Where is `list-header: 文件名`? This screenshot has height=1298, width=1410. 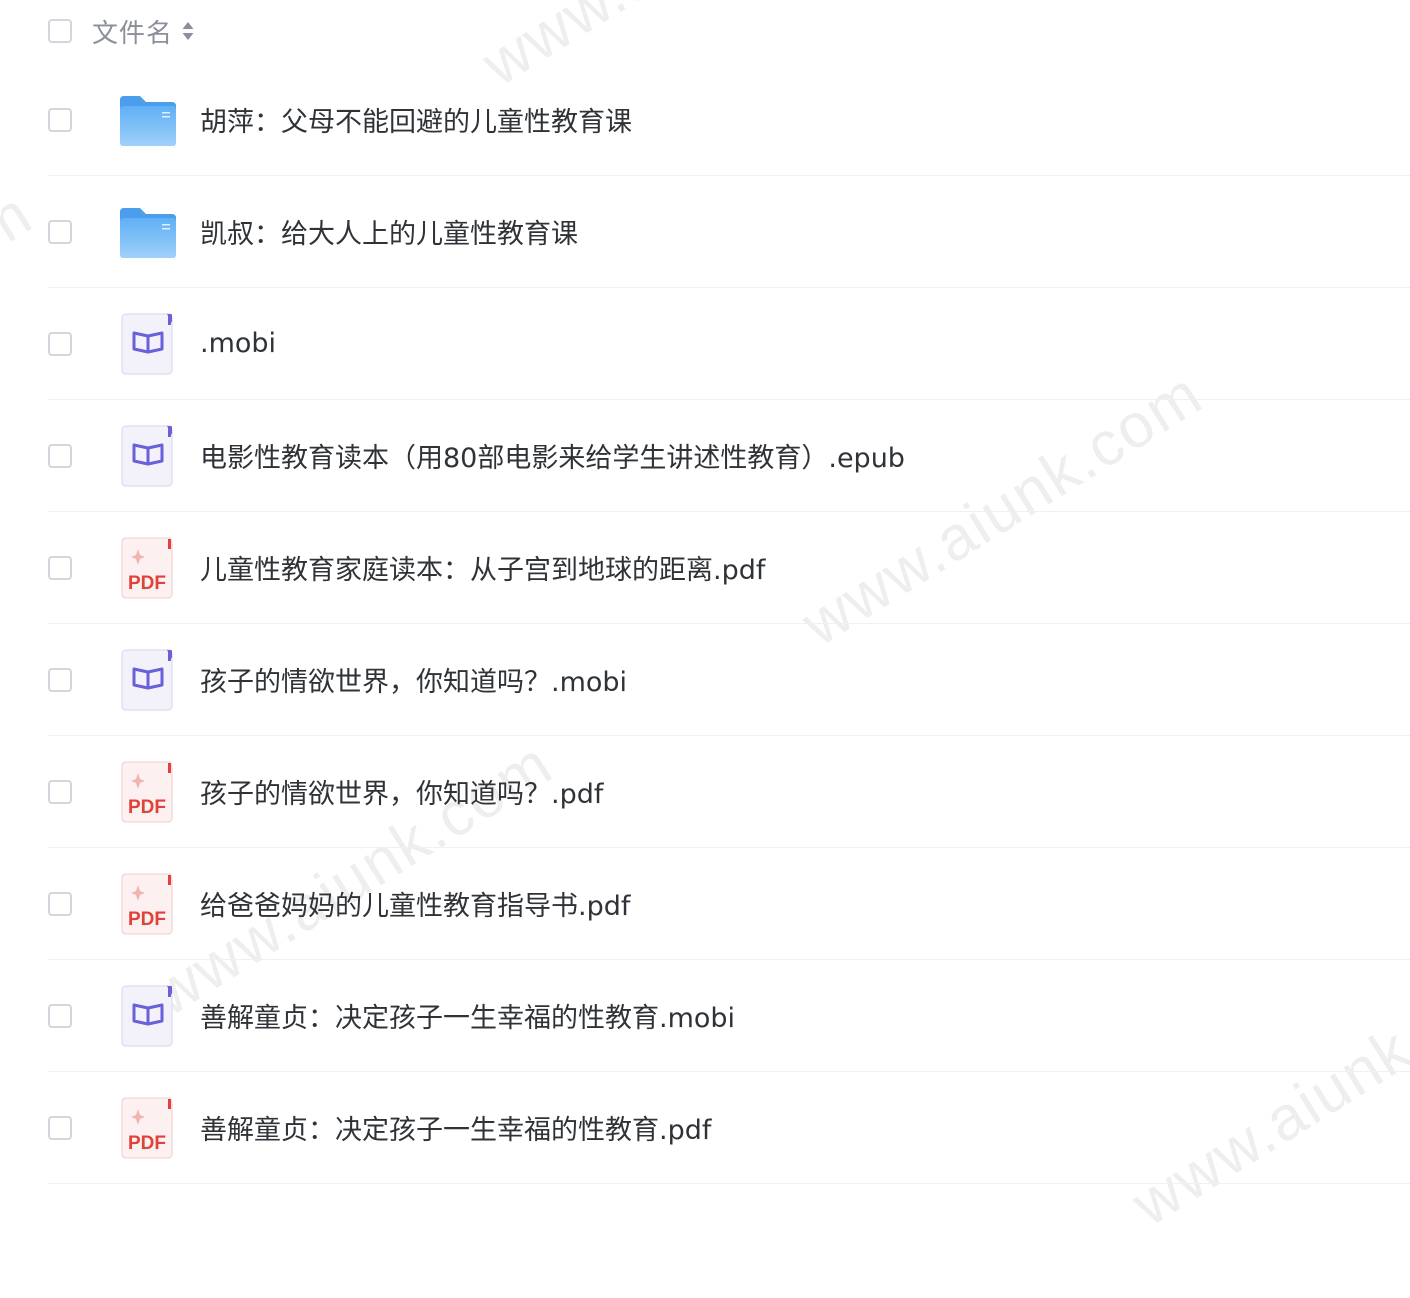 list-header: 文件名 is located at coordinates (121, 31).